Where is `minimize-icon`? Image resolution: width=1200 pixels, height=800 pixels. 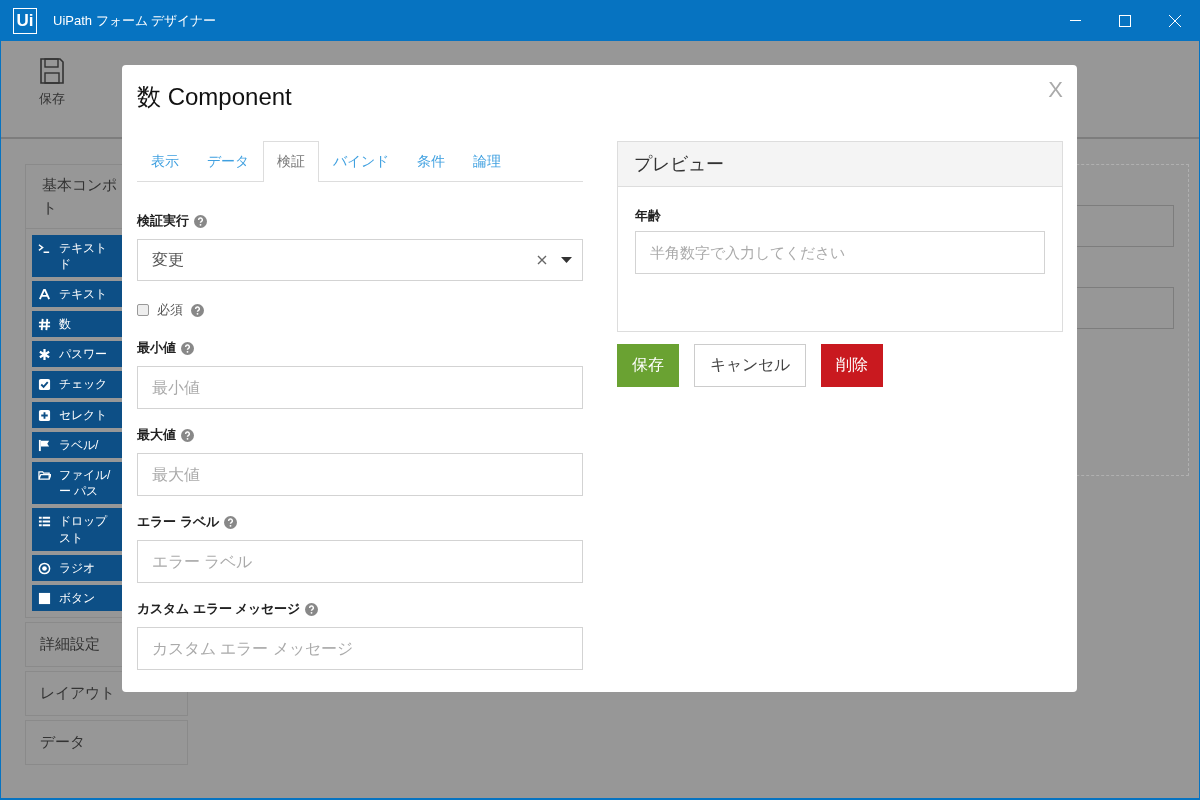
minimize-icon is located at coordinates (1075, 20).